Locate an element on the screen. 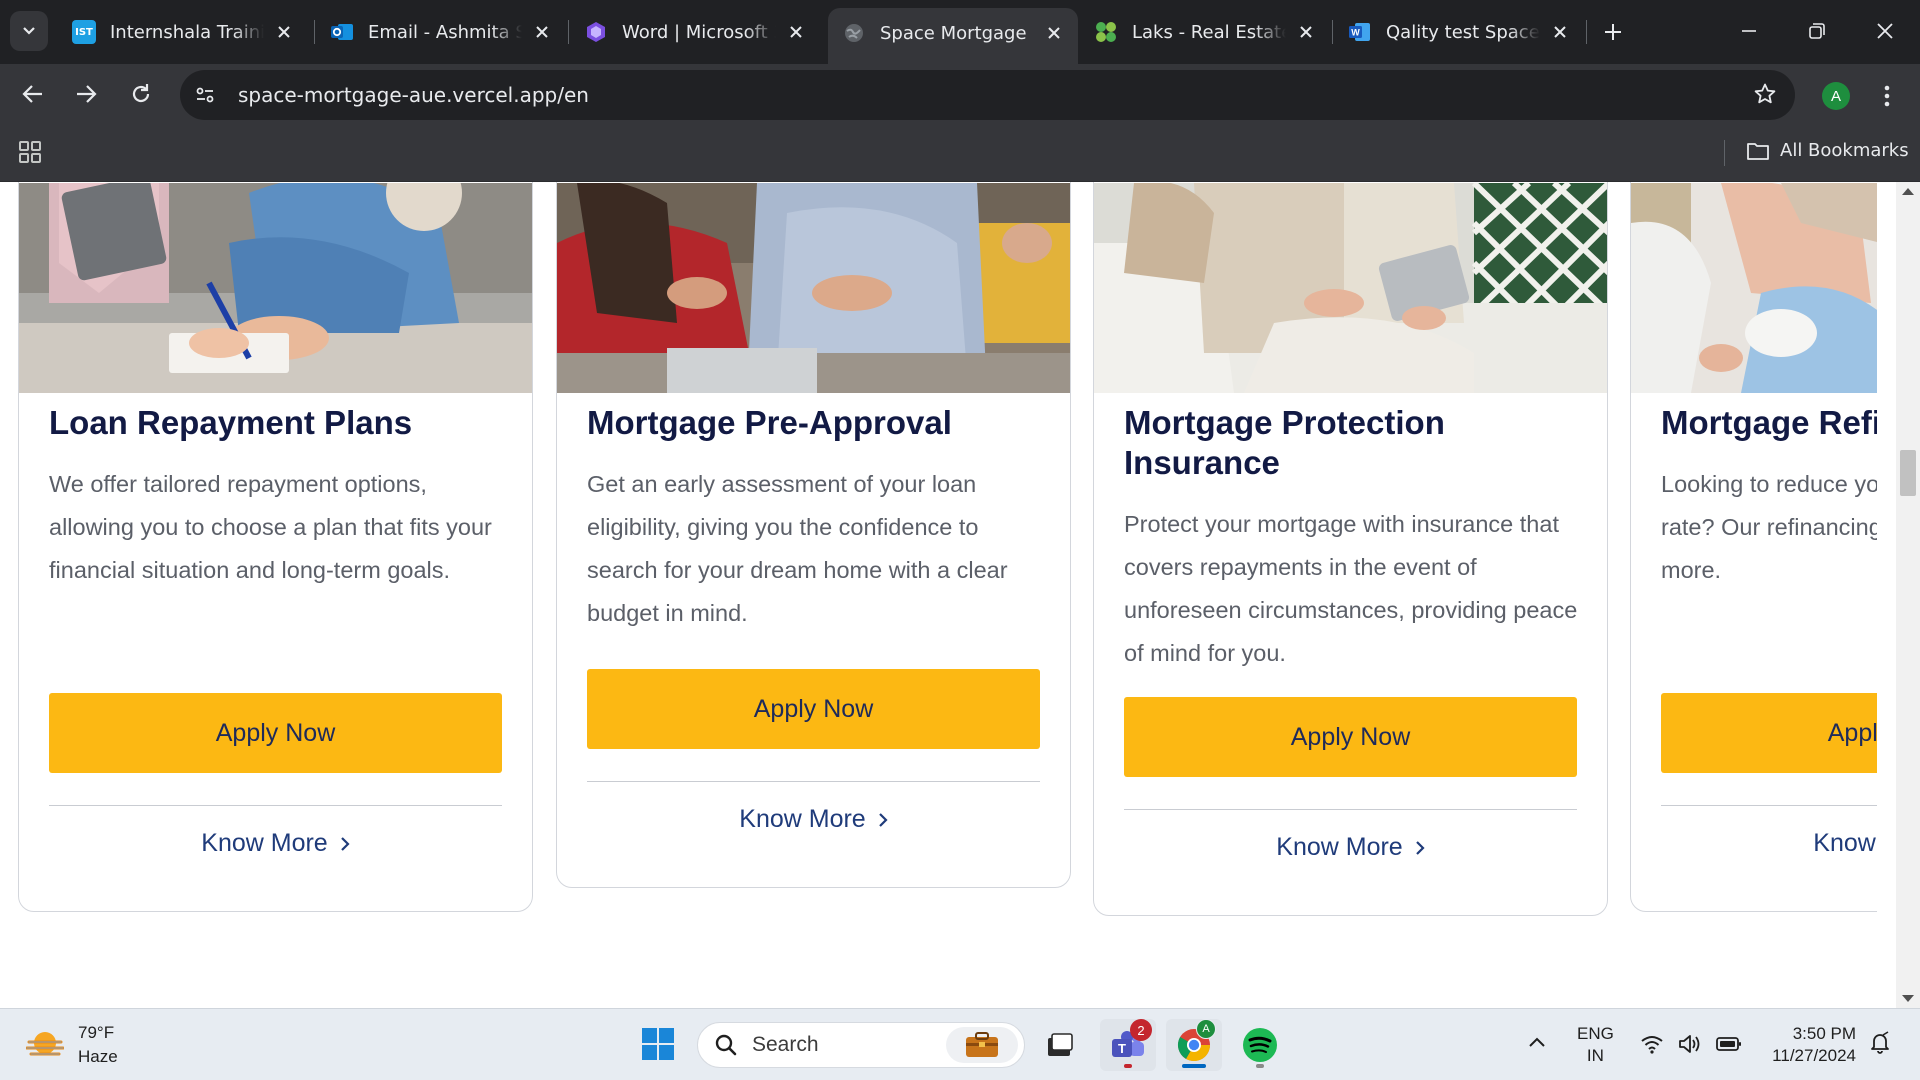  tab-search-button is located at coordinates (29, 31).